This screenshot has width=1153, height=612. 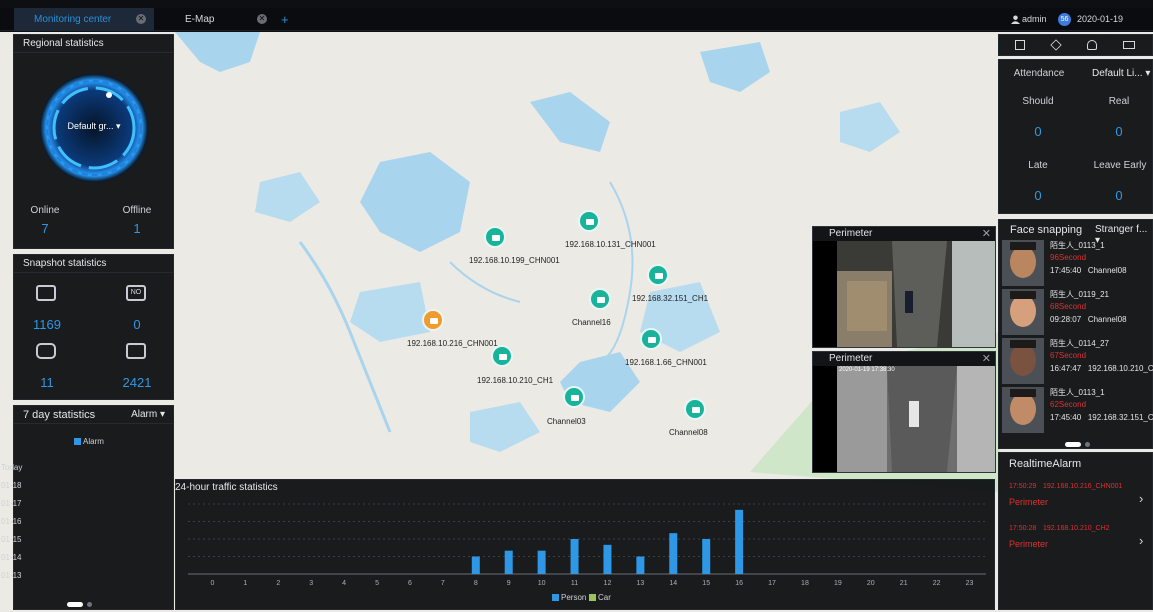 I want to click on alarm-source: 192.168.10.210_CH2, so click(x=1076, y=528).